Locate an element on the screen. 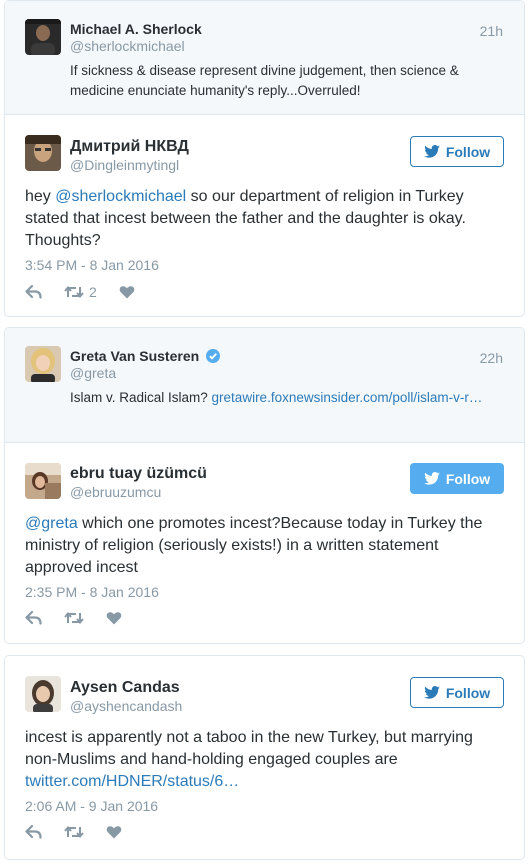 The height and width of the screenshot is (866, 530). mention-link: @sherlockmichael is located at coordinates (120, 196).